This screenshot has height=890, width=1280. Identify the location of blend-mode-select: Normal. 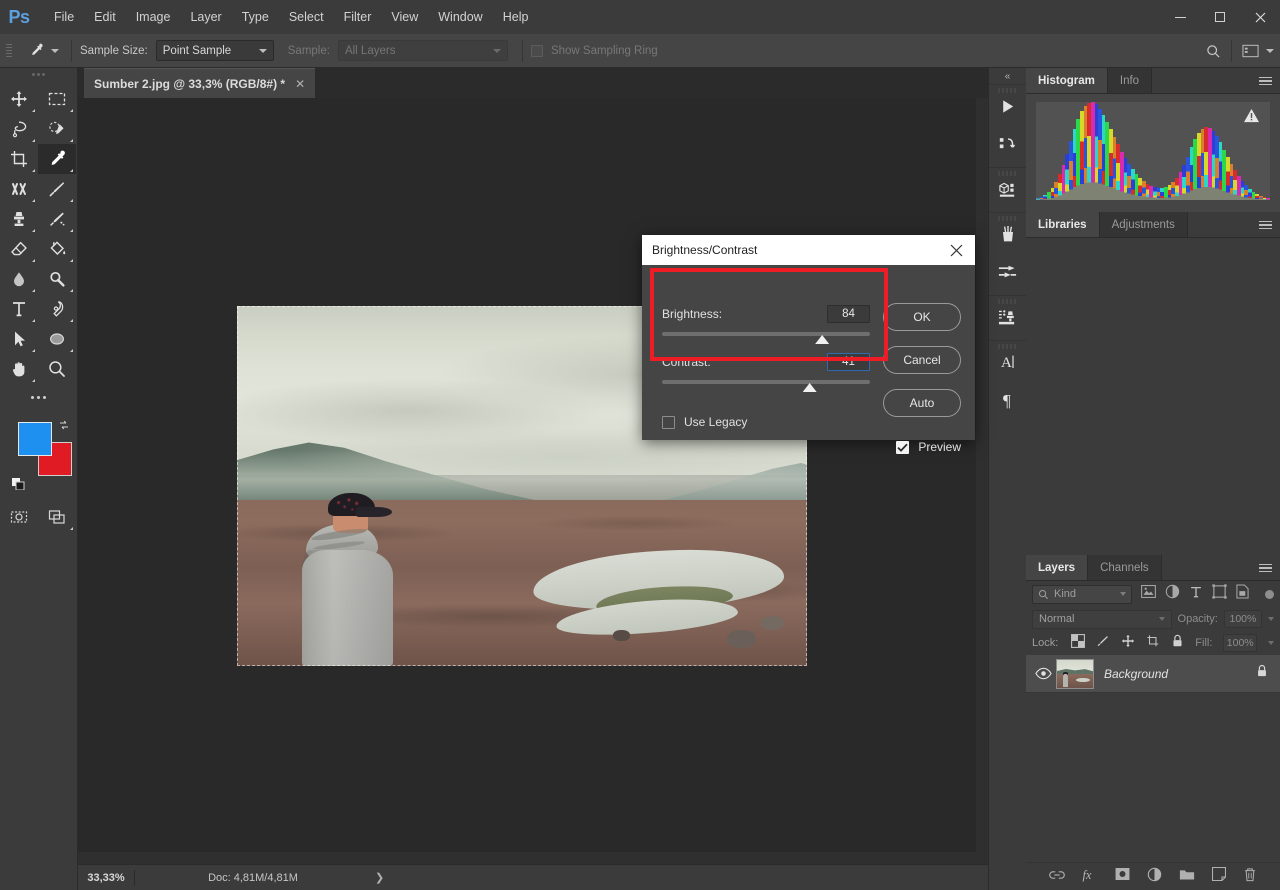
(1102, 619).